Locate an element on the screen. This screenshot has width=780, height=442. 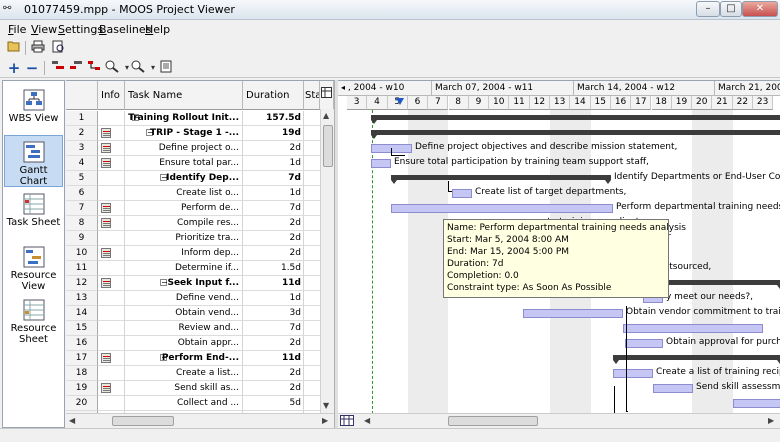
column-header-start: Sta is located at coordinates (312, 95).